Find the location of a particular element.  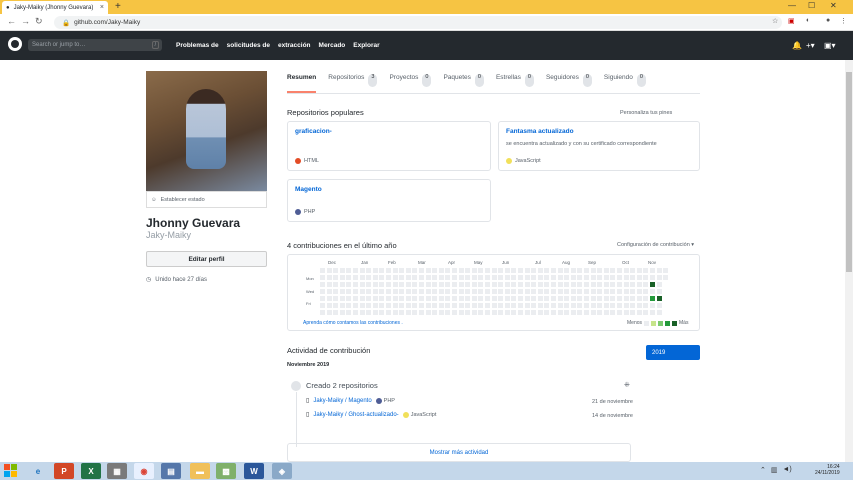

user-menu-avatar-icon: ▣▾ is located at coordinates (830, 45).